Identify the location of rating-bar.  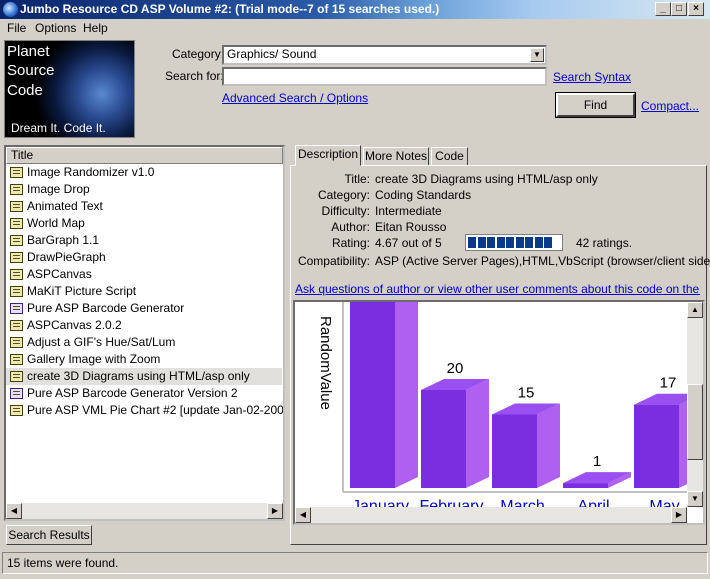
(514, 242).